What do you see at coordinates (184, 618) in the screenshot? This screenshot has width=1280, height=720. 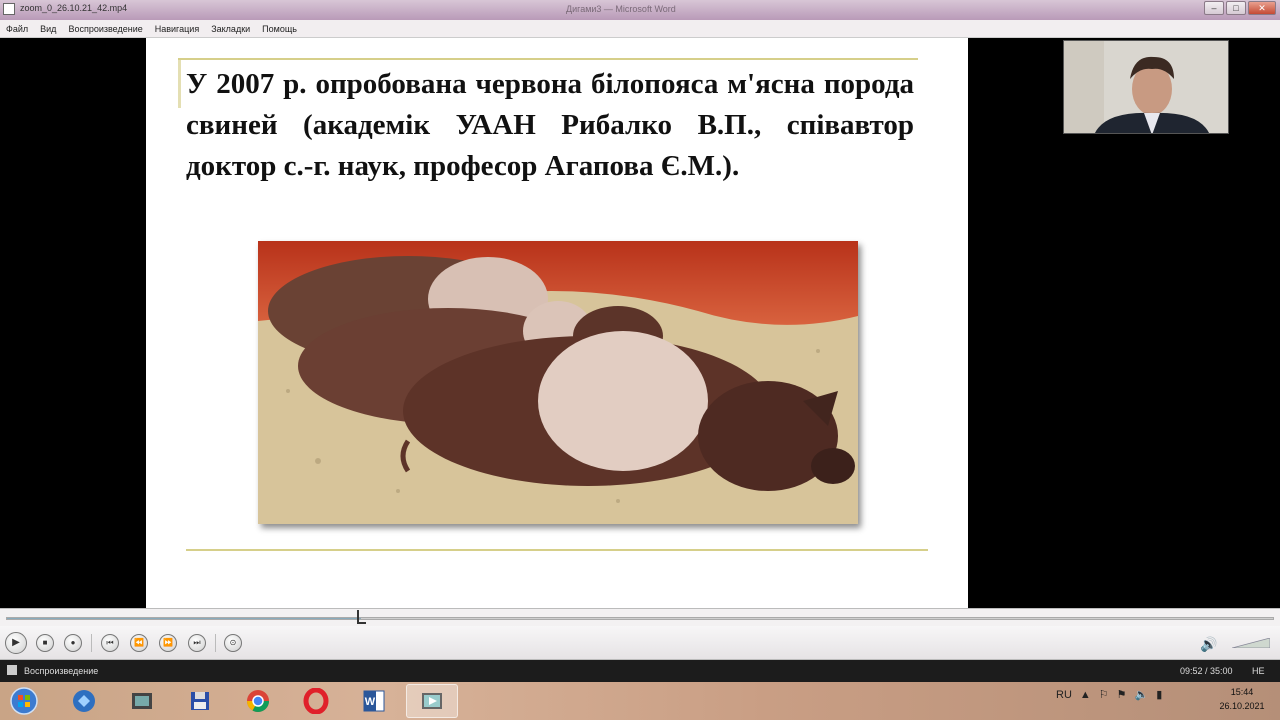 I see `seek-progress` at bounding box center [184, 618].